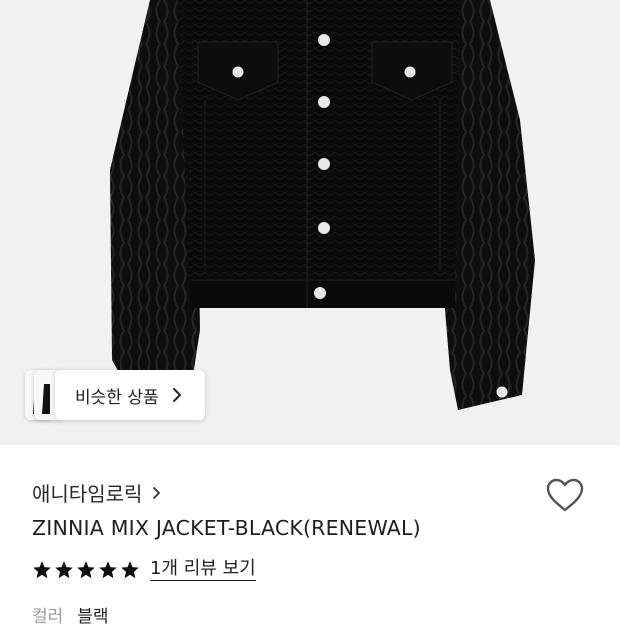 This screenshot has width=620, height=627. I want to click on similar-products-label: 비슷한 상품, so click(117, 397).